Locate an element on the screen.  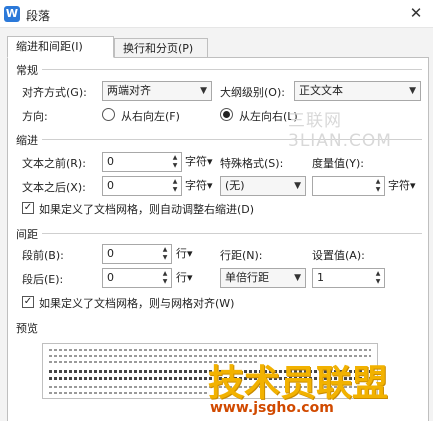
tab-line-page-breaks: 换行和分页(P) is located at coordinates (161, 48).